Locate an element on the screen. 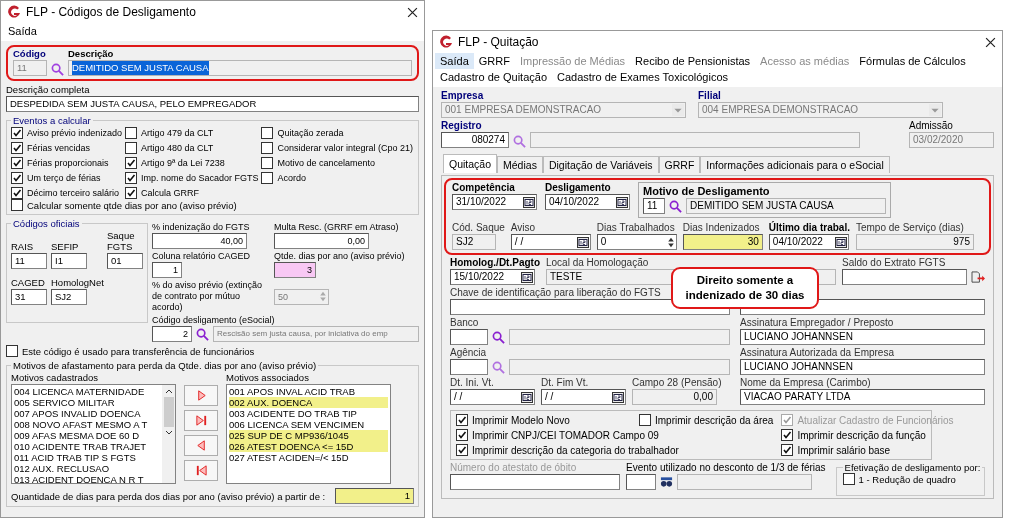 This screenshot has width=1009, height=518. field-label: % do aviso prévio (extinção de contrato por mútuo acordo) is located at coordinates (208, 296).